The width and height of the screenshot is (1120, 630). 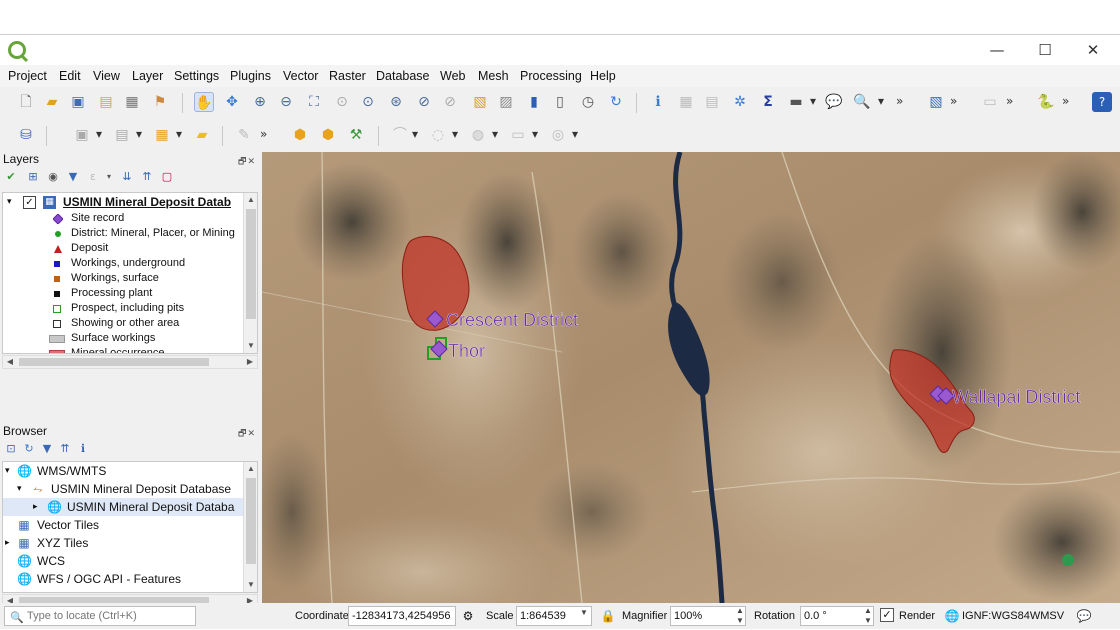 What do you see at coordinates (29, 202) in the screenshot?
I see `layer-visibility-checkbox: ✓` at bounding box center [29, 202].